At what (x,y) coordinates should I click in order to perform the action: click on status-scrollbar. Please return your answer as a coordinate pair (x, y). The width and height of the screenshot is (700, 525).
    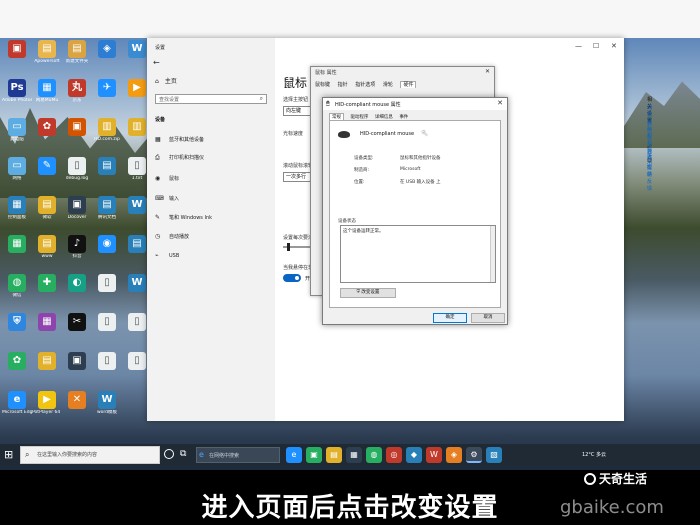
    Looking at the image, I should click on (492, 254).